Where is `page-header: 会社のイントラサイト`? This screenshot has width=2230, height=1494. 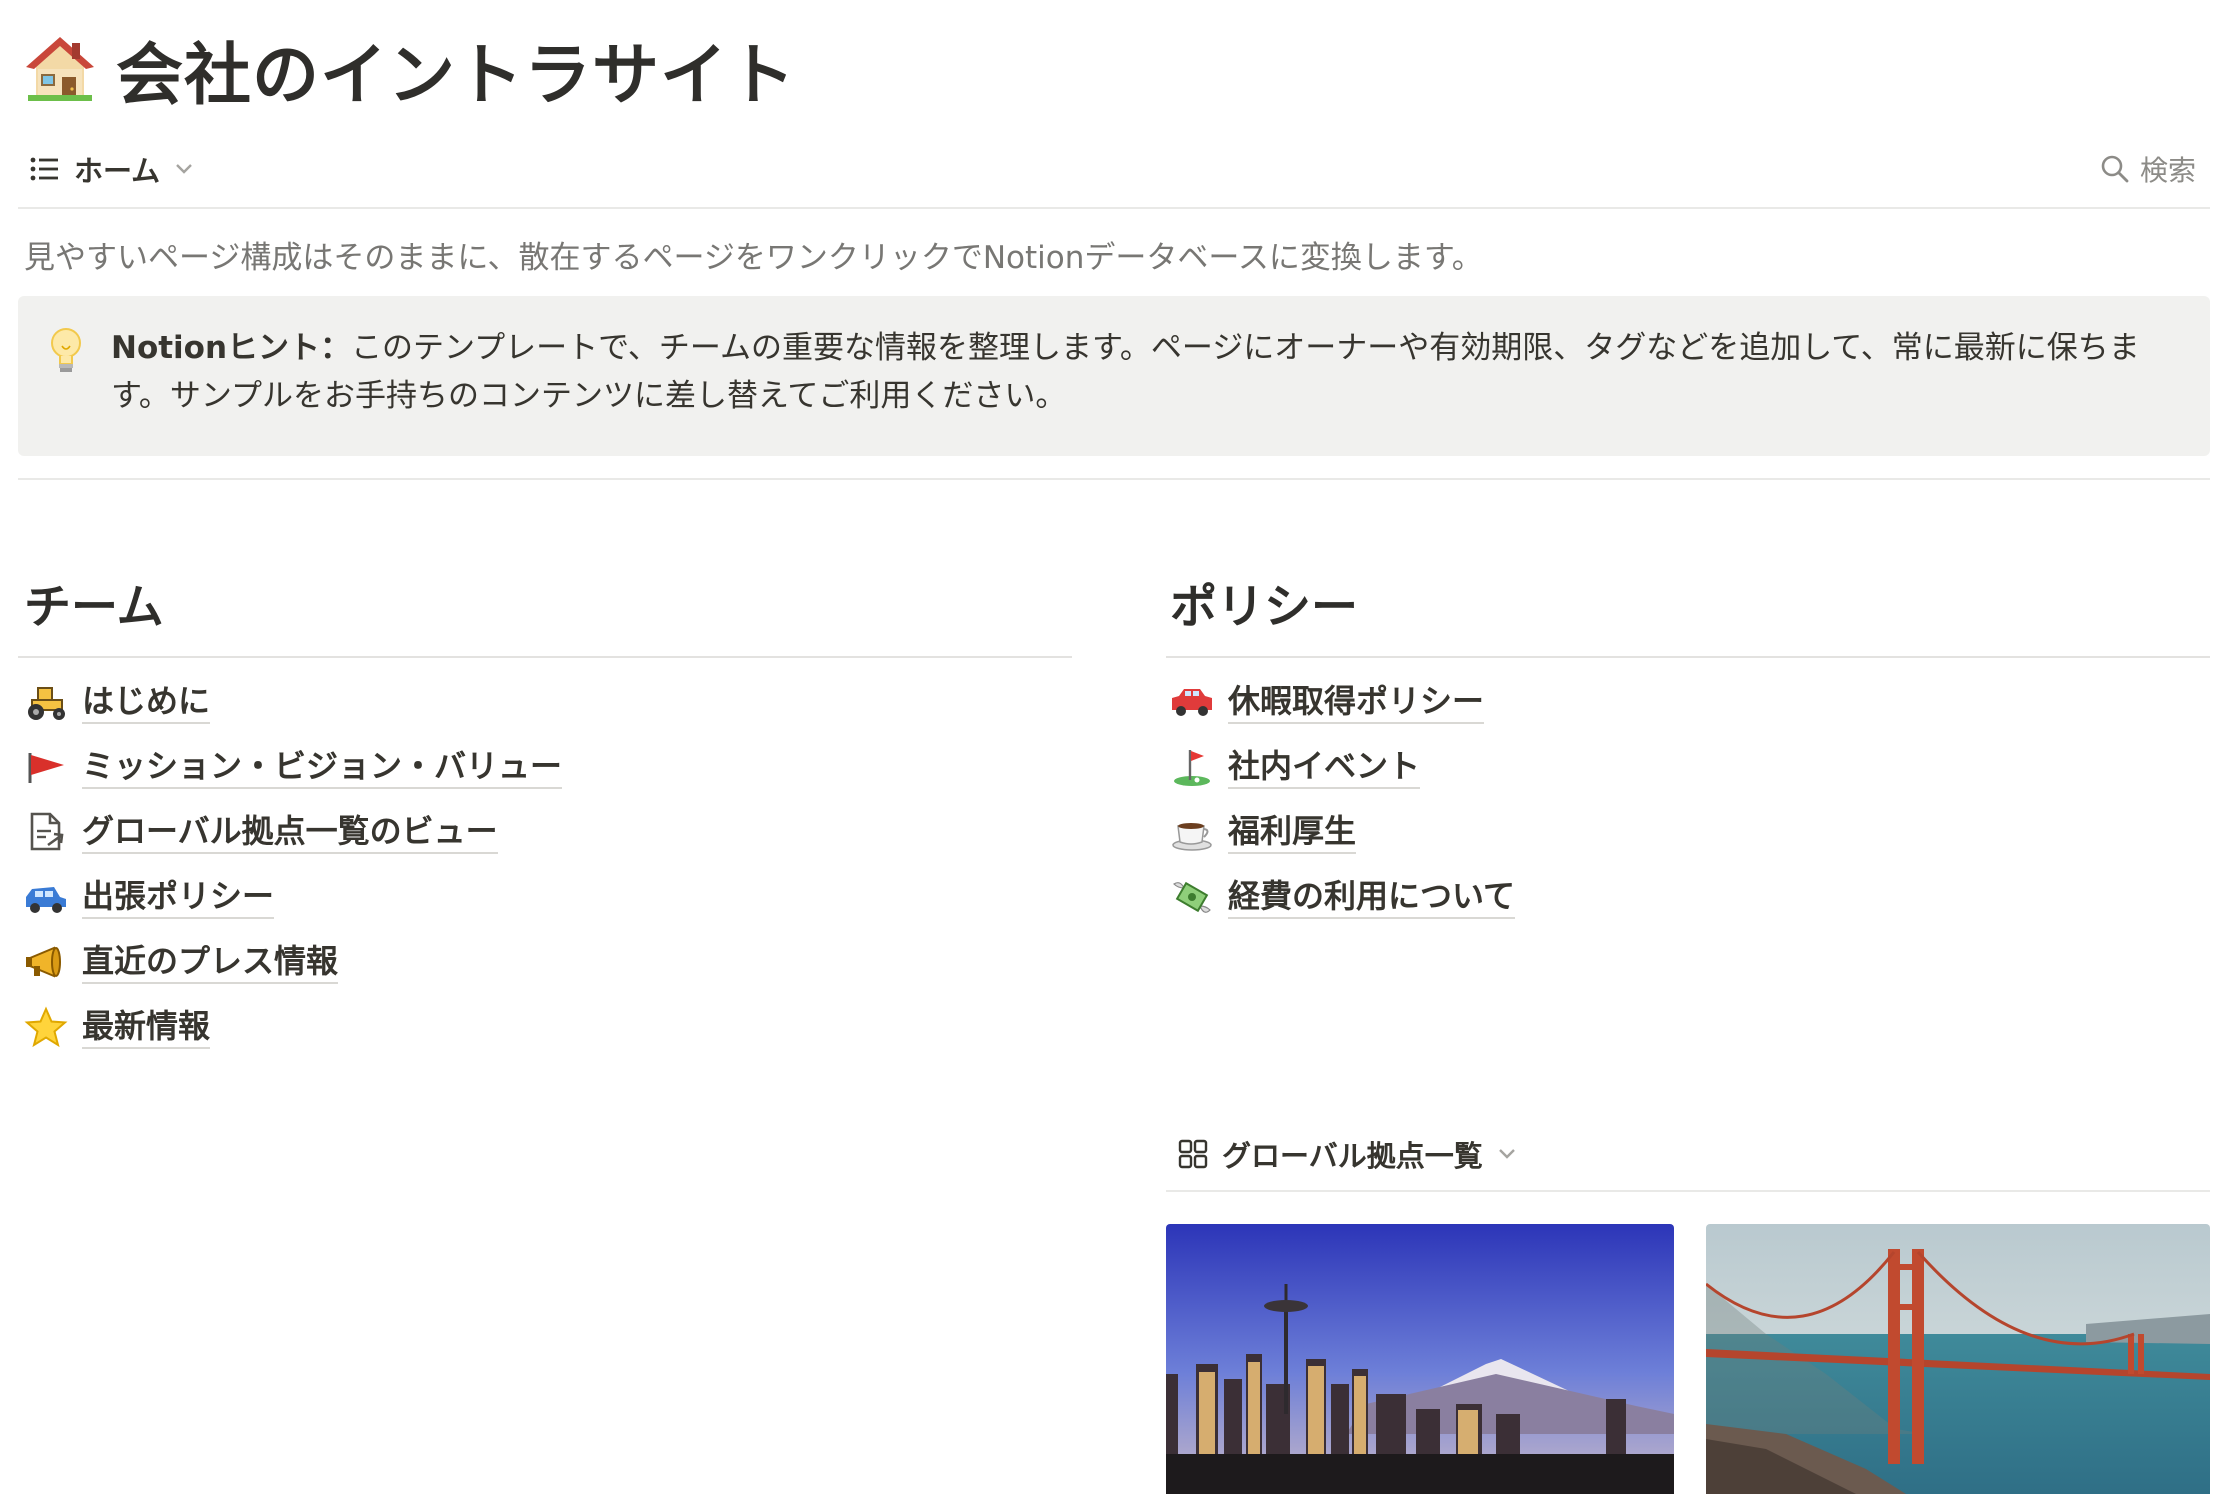
page-header: 会社のイントラサイト is located at coordinates (410, 69).